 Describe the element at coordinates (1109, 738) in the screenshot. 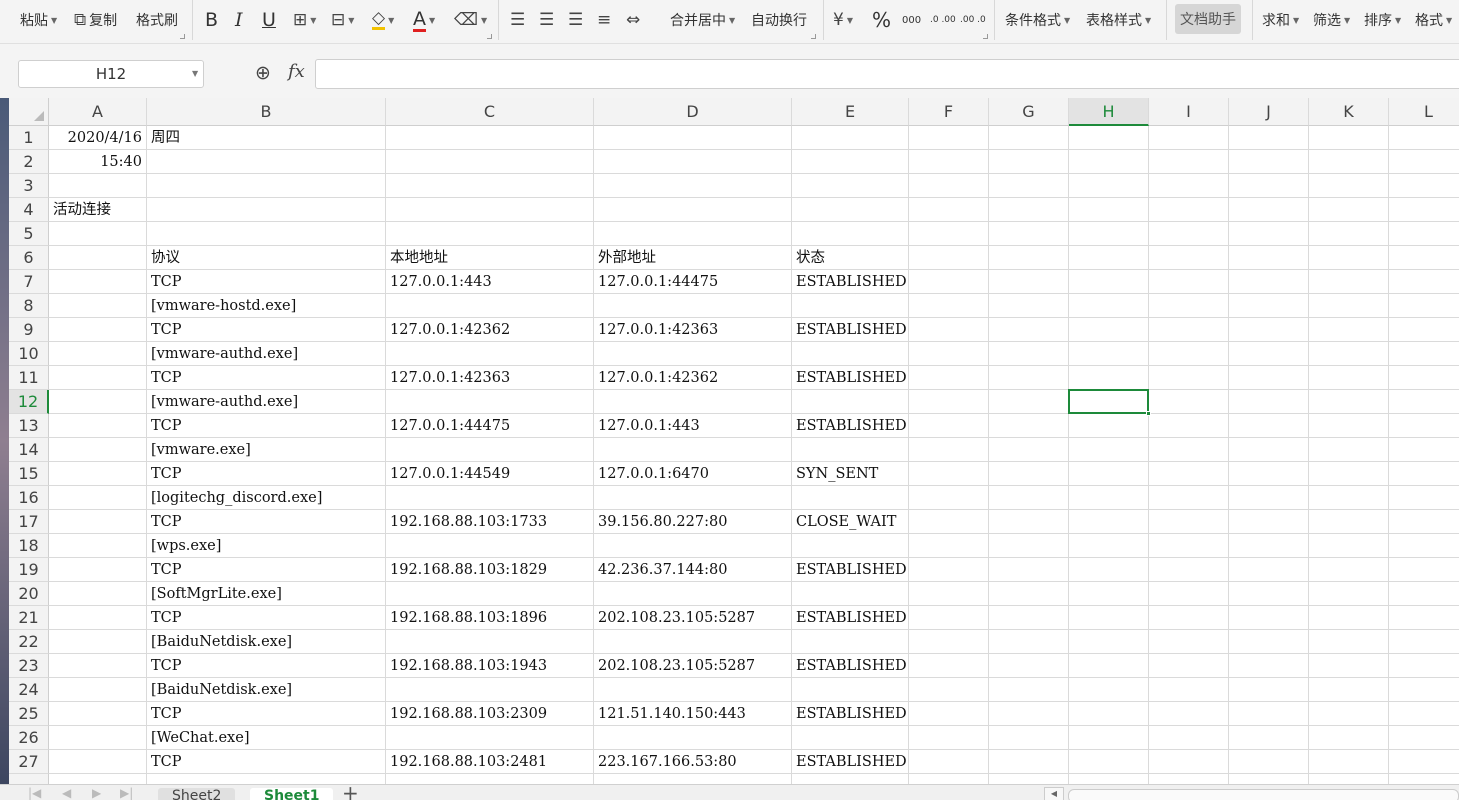

I see `cell-h26` at that location.